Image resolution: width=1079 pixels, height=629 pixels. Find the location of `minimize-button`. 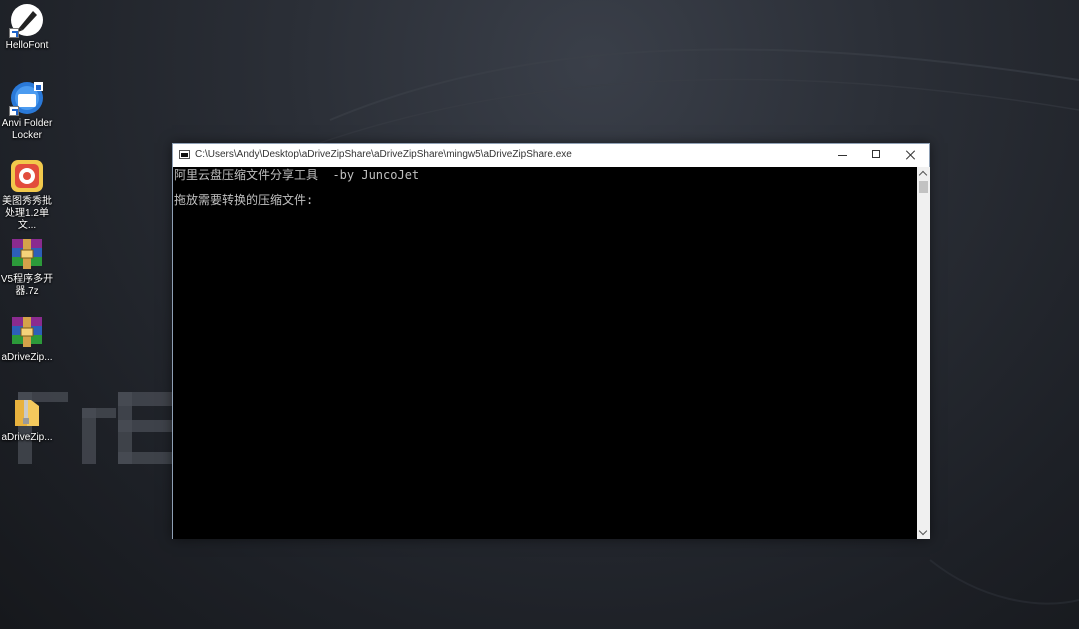

minimize-button is located at coordinates (843, 155).